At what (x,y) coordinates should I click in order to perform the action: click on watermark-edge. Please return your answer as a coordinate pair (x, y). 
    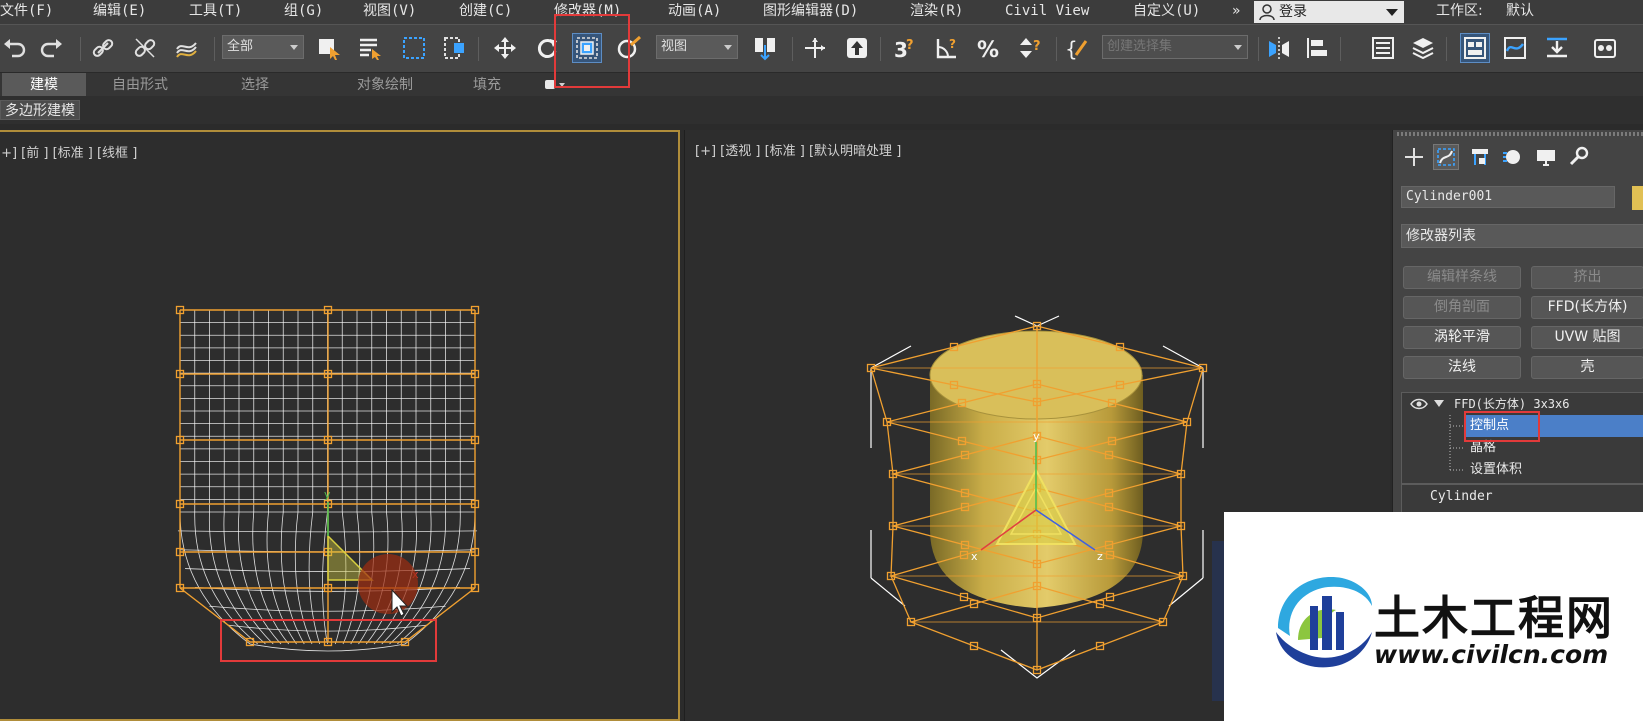
    Looking at the image, I should click on (1218, 621).